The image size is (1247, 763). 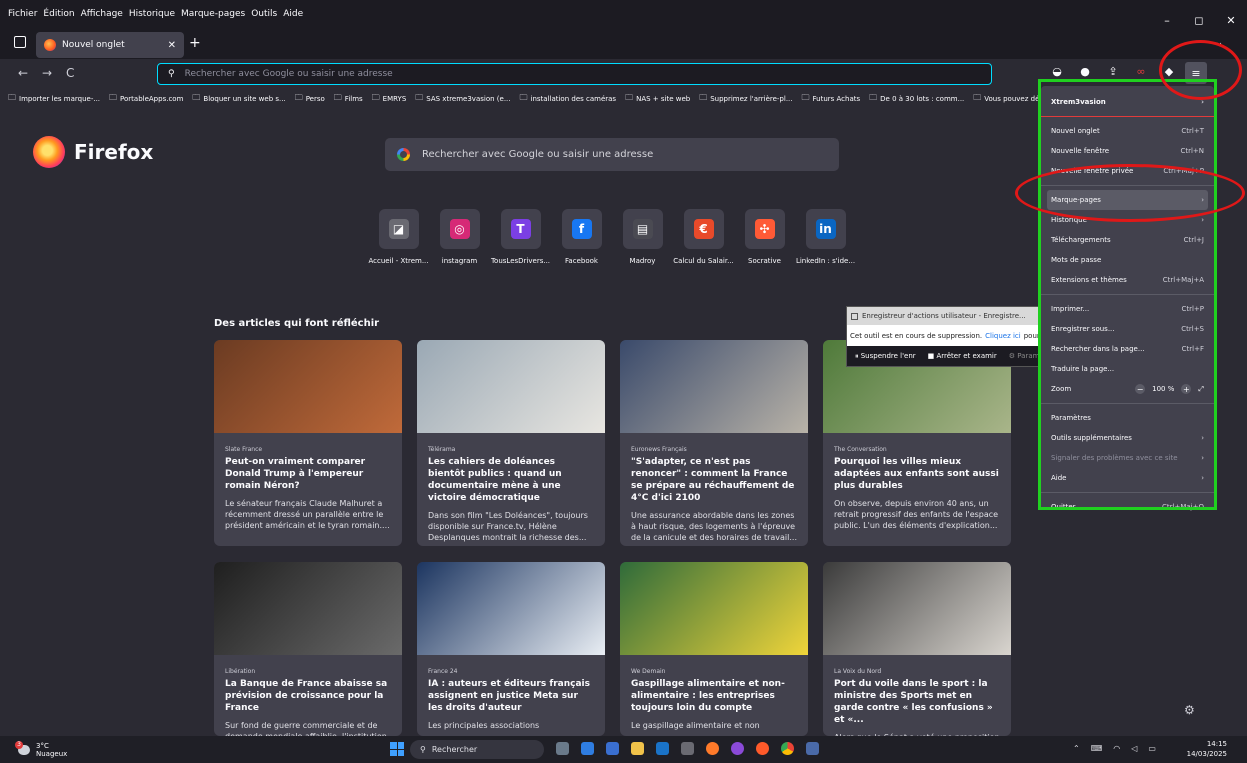 I want to click on menu-marque-pages: Marque-pages, so click(x=213, y=14).